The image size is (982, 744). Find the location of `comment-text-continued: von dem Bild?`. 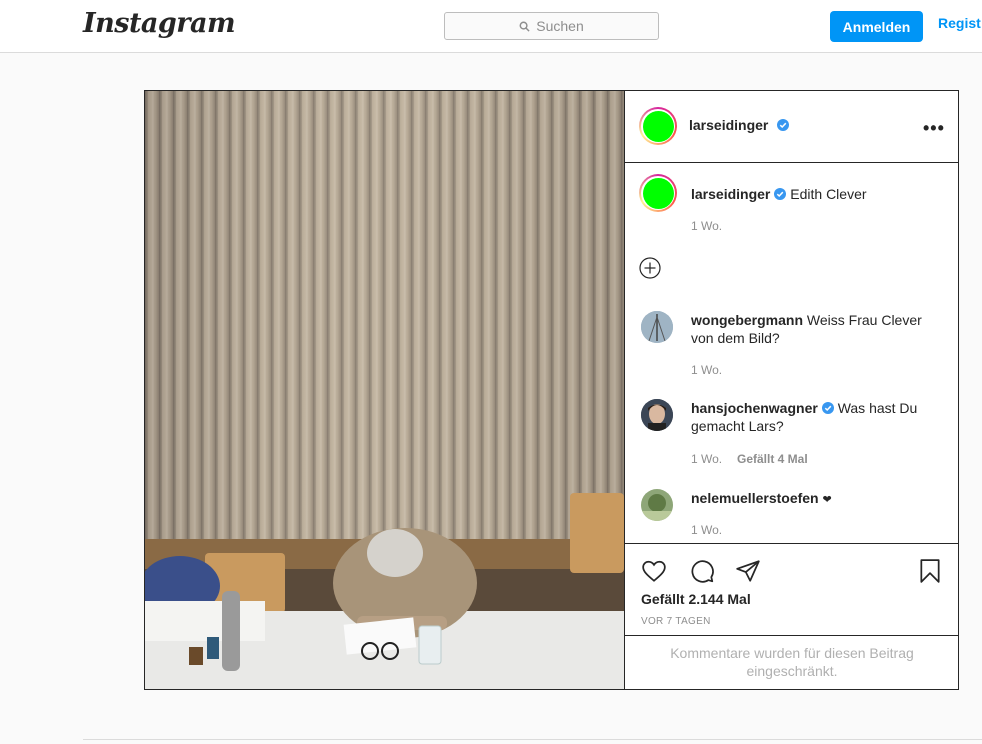

comment-text-continued: von dem Bild? is located at coordinates (735, 338).